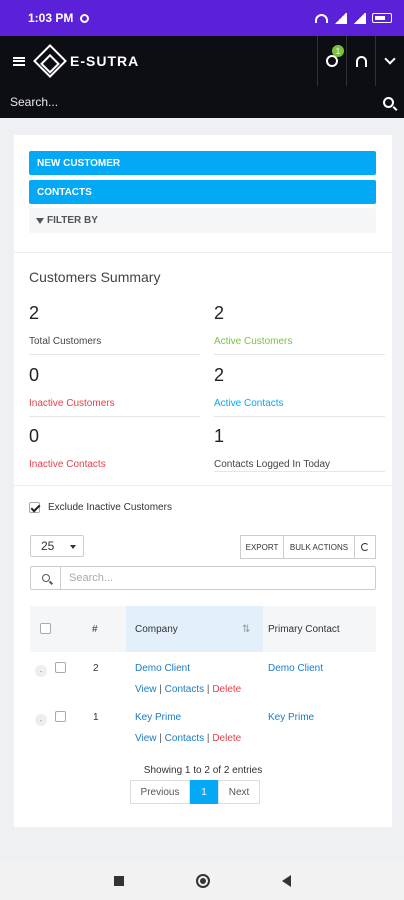 The width and height of the screenshot is (404, 900). What do you see at coordinates (203, 770) in the screenshot?
I see `table-info: Showing 1 to 2 of 2 entries` at bounding box center [203, 770].